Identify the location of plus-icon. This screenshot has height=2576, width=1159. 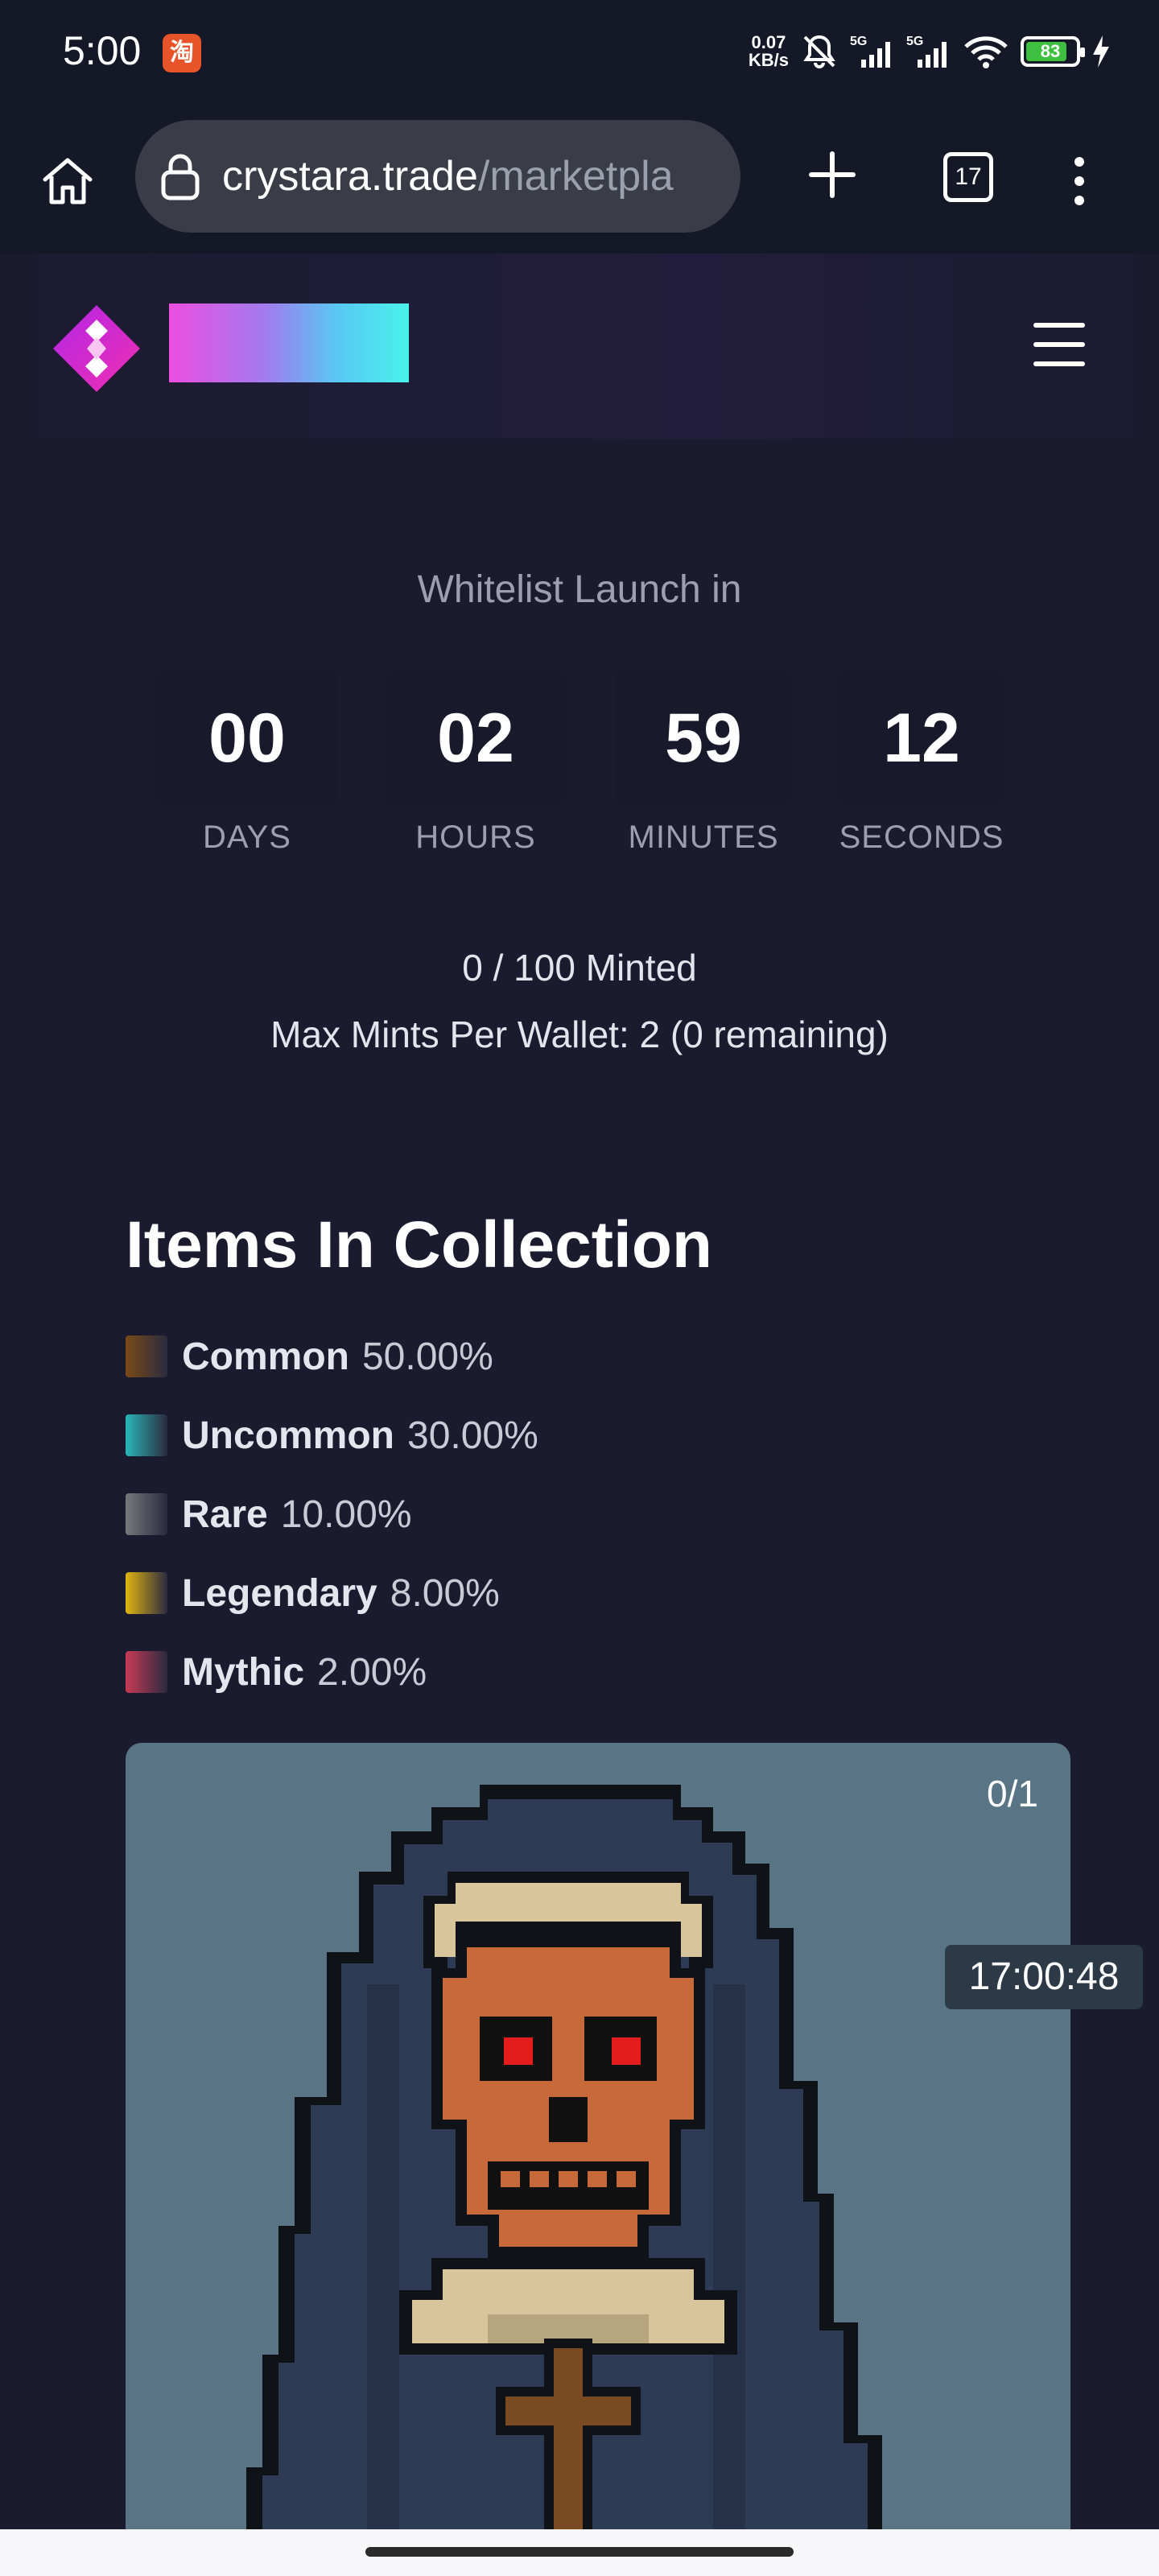
(832, 174).